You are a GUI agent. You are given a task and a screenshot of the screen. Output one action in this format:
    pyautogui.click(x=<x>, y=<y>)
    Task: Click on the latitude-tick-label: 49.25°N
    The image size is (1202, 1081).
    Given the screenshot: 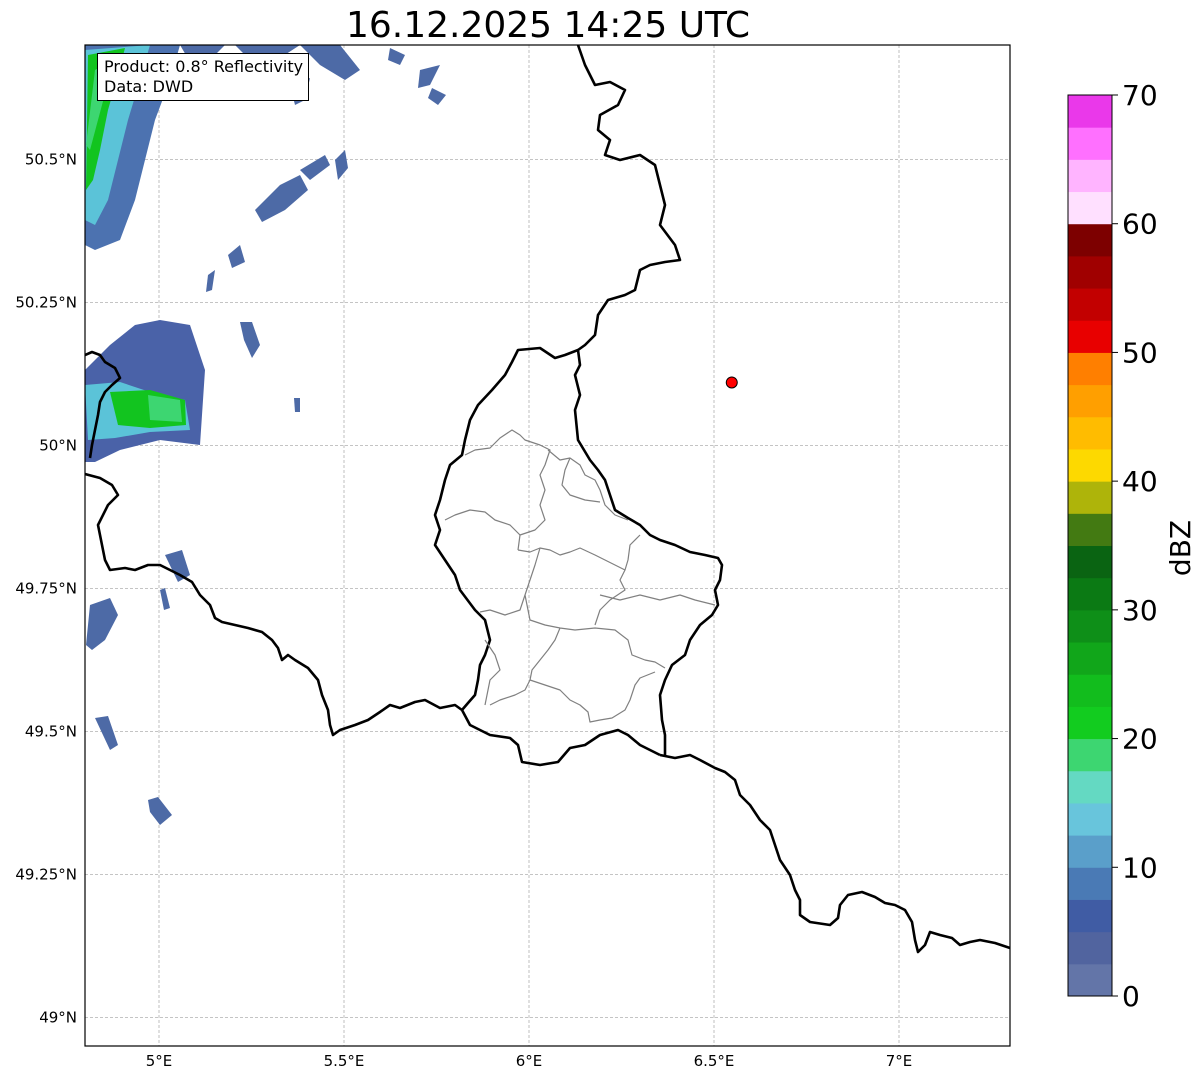 What is the action you would take?
    pyautogui.click(x=46, y=874)
    